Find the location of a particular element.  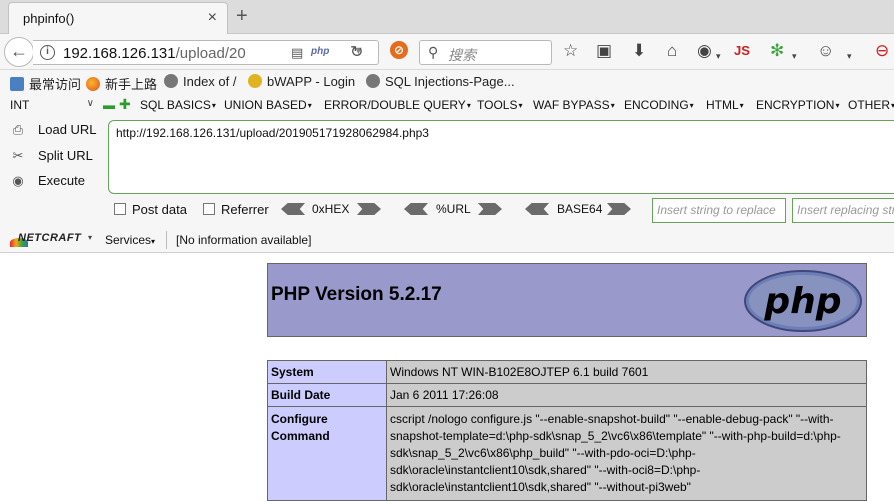

tab-title: phpinfo() is located at coordinates (49, 18).